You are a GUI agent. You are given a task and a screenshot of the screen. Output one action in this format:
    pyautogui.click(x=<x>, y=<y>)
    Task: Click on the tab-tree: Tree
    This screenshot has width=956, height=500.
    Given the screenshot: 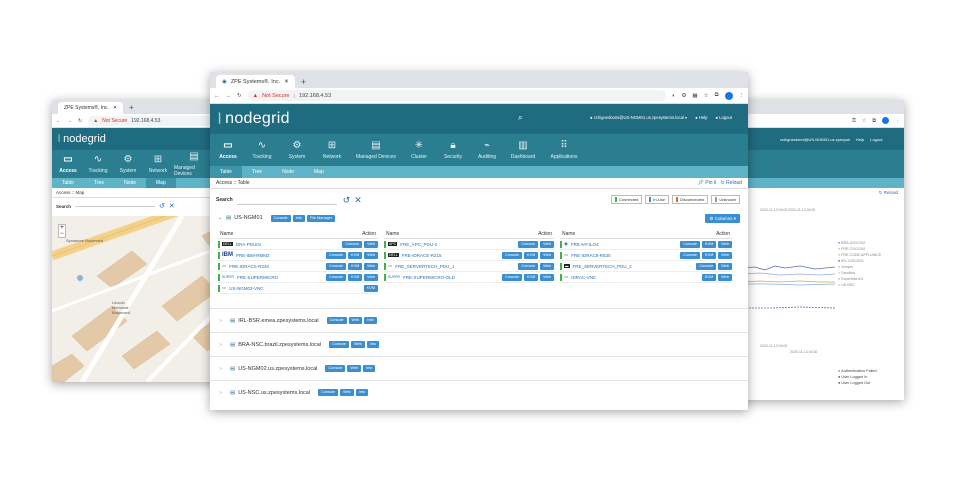 What is the action you would take?
    pyautogui.click(x=99, y=183)
    